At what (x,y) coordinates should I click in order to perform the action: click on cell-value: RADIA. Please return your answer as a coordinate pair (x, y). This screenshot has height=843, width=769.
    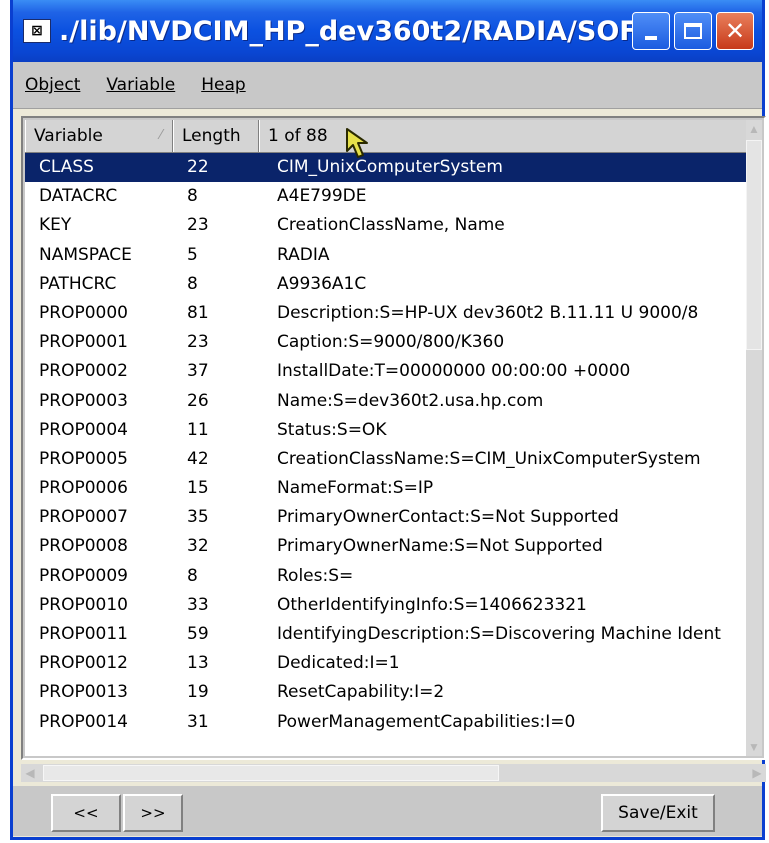
    Looking at the image, I should click on (303, 254).